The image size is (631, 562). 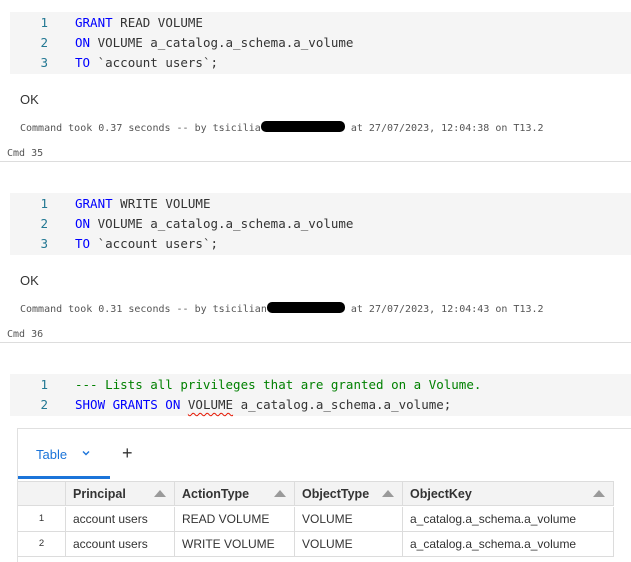 I want to click on sql-token: READ VOLUME, so click(x=157, y=22).